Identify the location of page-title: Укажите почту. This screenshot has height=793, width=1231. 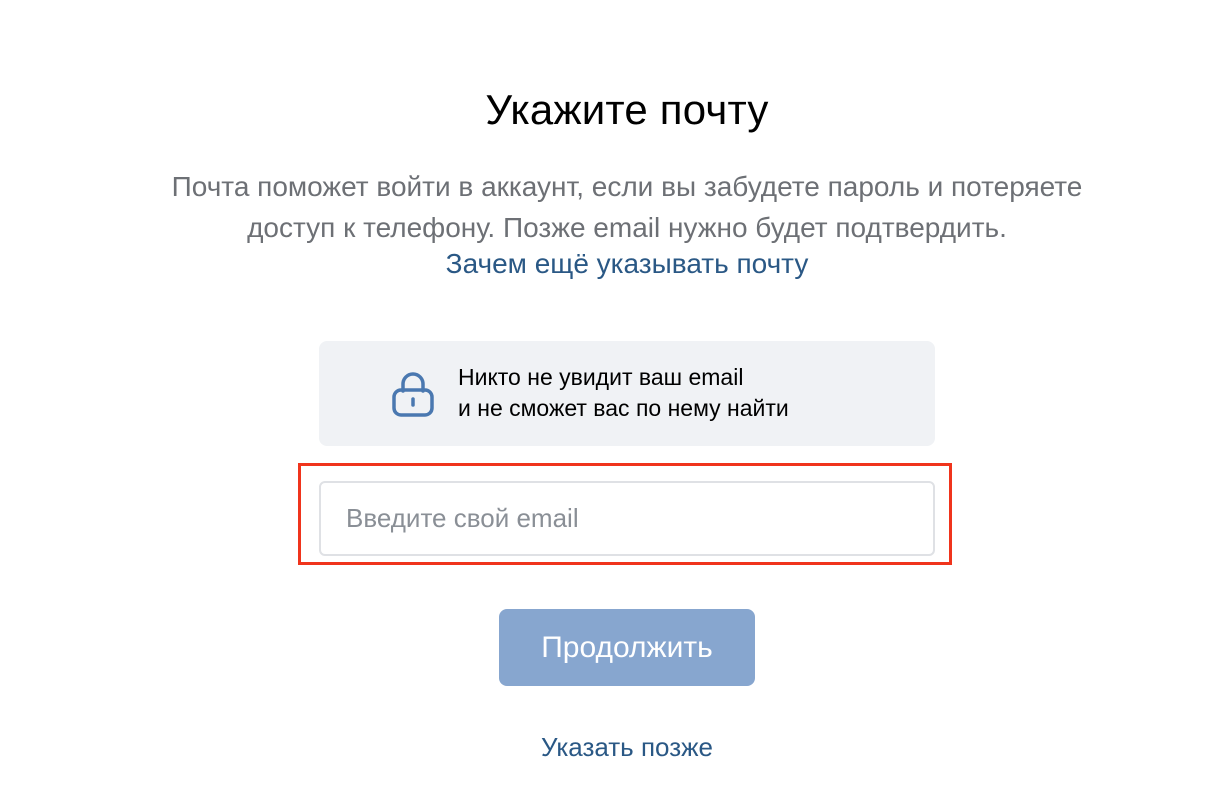
(627, 109).